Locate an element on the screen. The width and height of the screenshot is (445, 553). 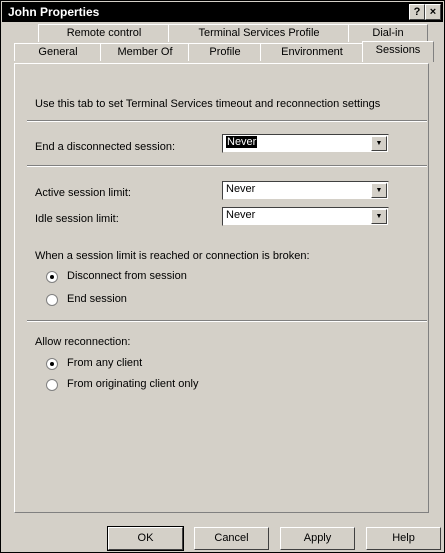
end-disconnected-label: End a disconnected session: is located at coordinates (105, 147).